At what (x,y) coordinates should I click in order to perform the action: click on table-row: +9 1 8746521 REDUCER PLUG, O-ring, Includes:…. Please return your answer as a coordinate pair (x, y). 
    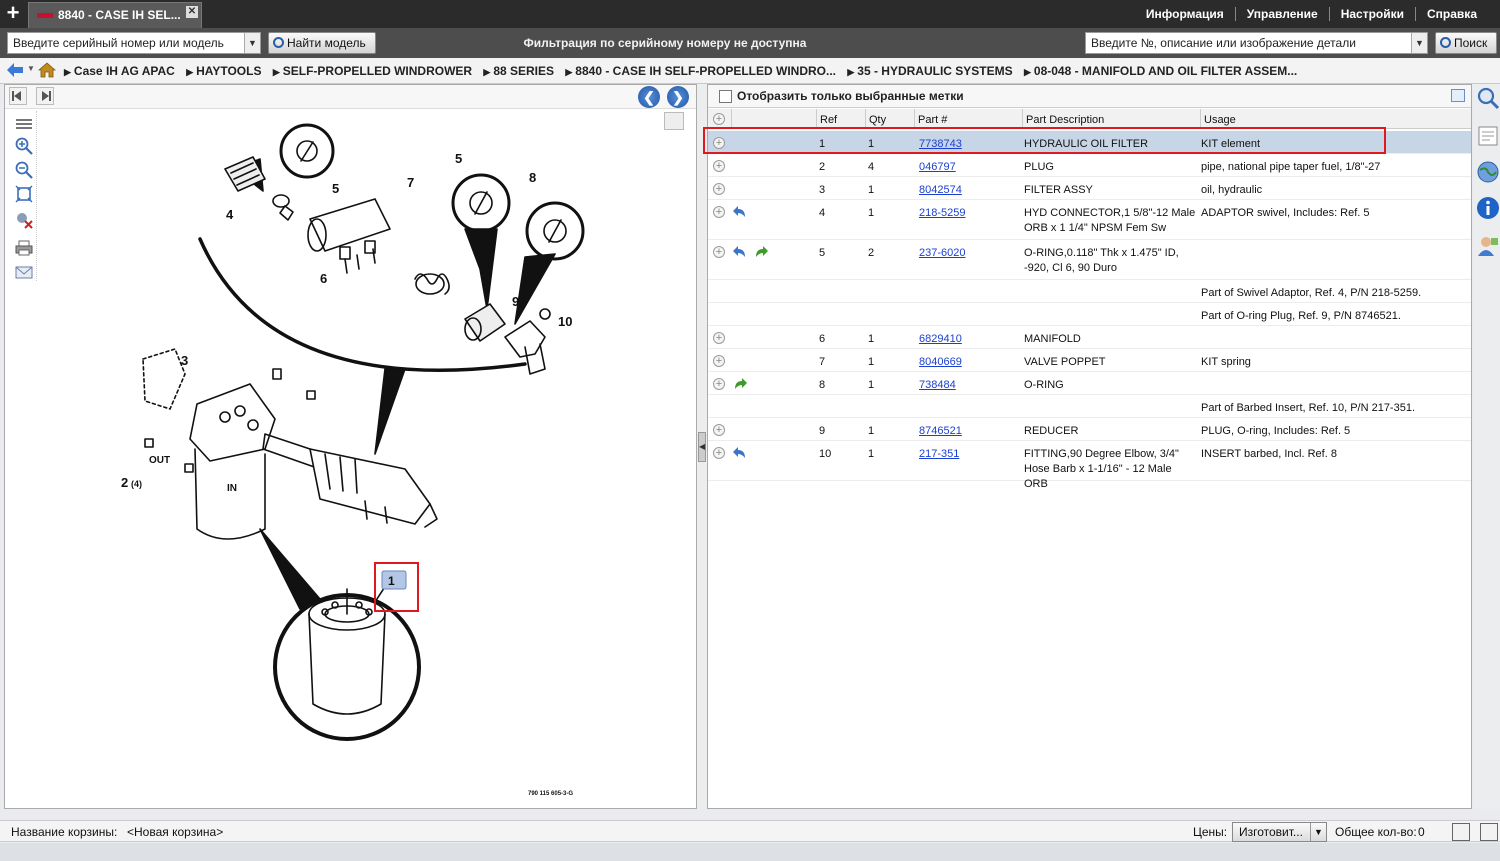
    Looking at the image, I should click on (1089, 429).